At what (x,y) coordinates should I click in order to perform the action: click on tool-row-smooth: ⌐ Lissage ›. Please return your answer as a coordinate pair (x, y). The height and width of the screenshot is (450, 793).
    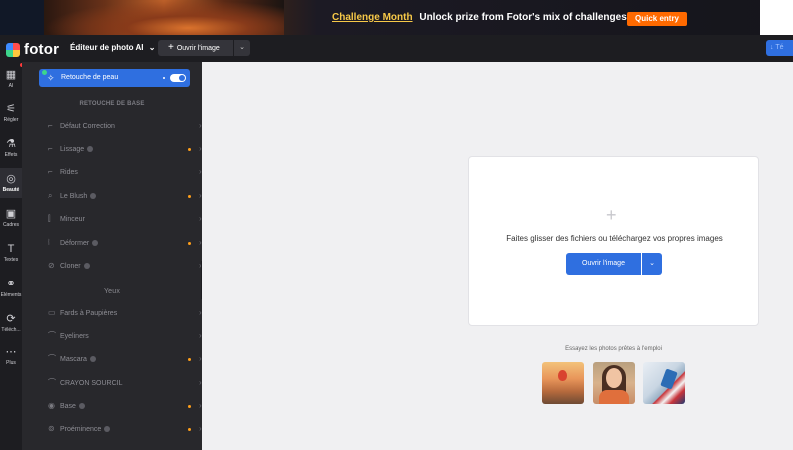
    Looking at the image, I should click on (125, 149).